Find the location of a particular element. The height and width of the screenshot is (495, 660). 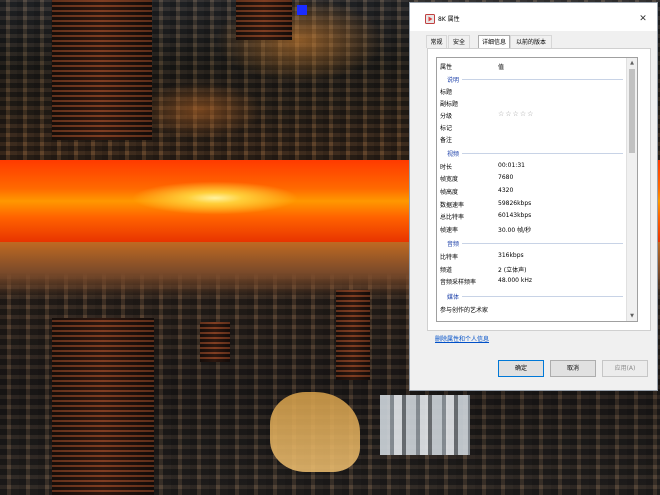

close-button: ✕ is located at coordinates (643, 19).